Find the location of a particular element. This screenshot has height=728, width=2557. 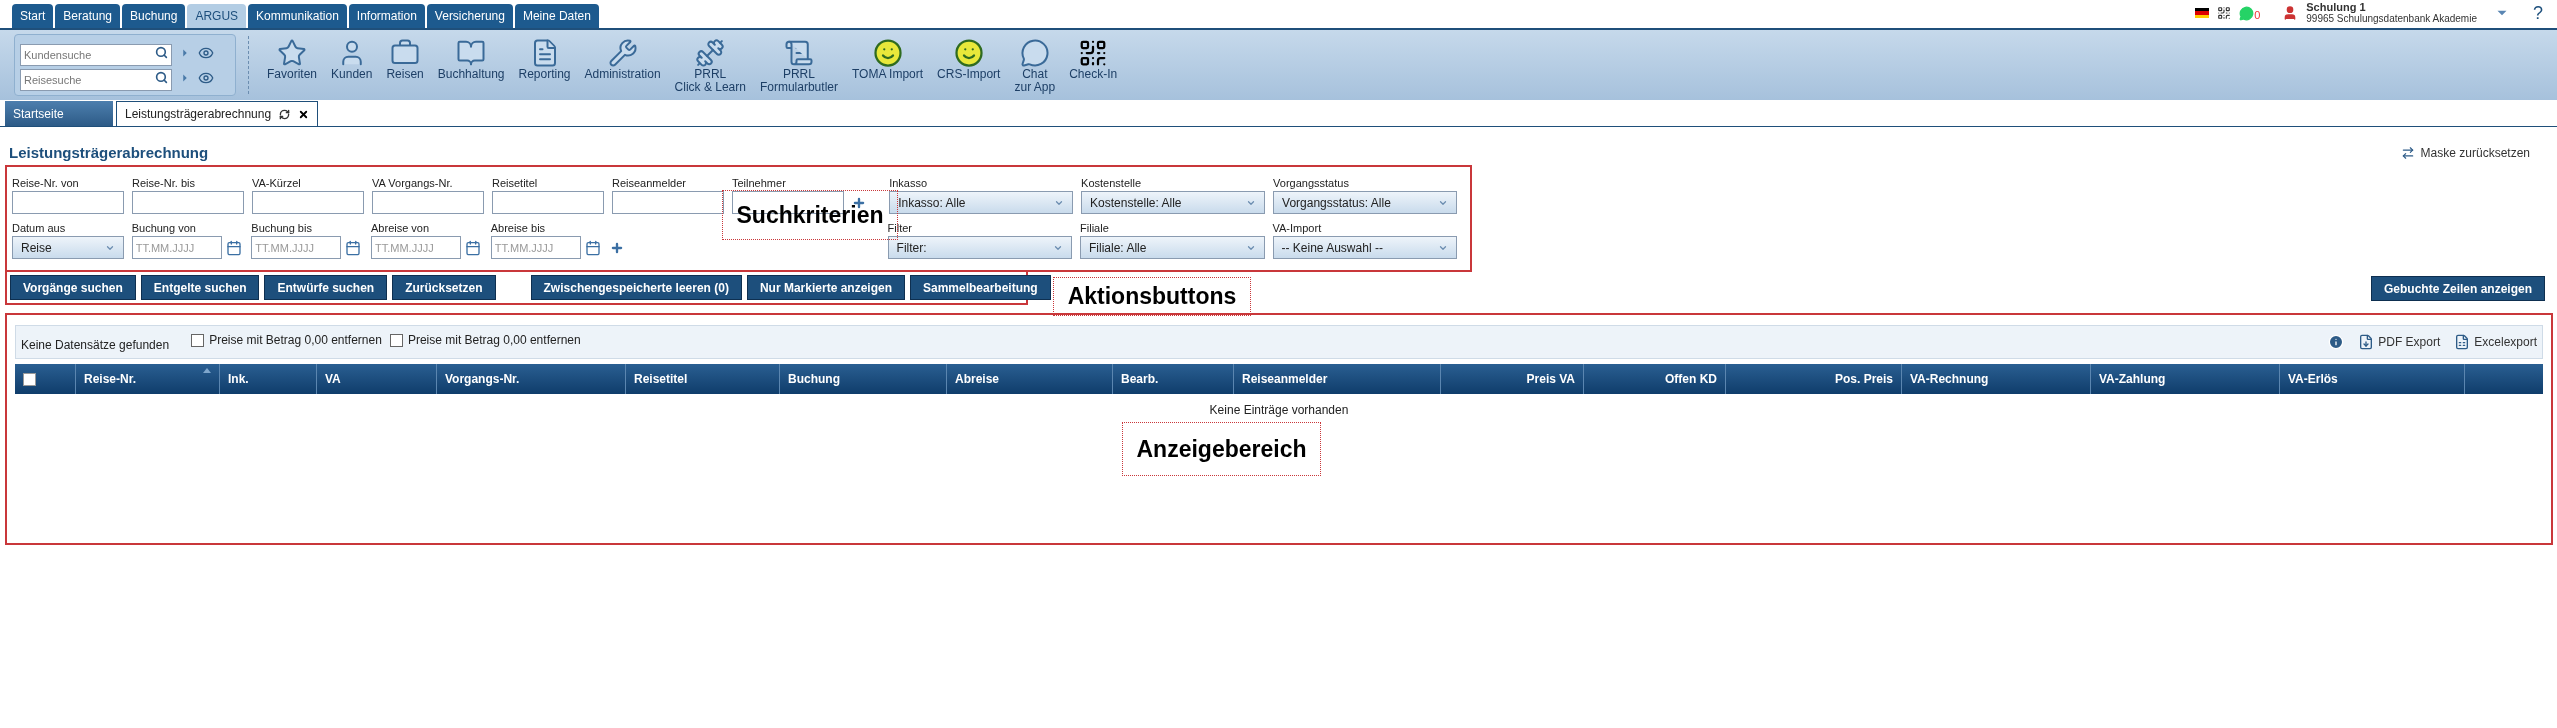

column-header: Bearb. is located at coordinates (1173, 379).